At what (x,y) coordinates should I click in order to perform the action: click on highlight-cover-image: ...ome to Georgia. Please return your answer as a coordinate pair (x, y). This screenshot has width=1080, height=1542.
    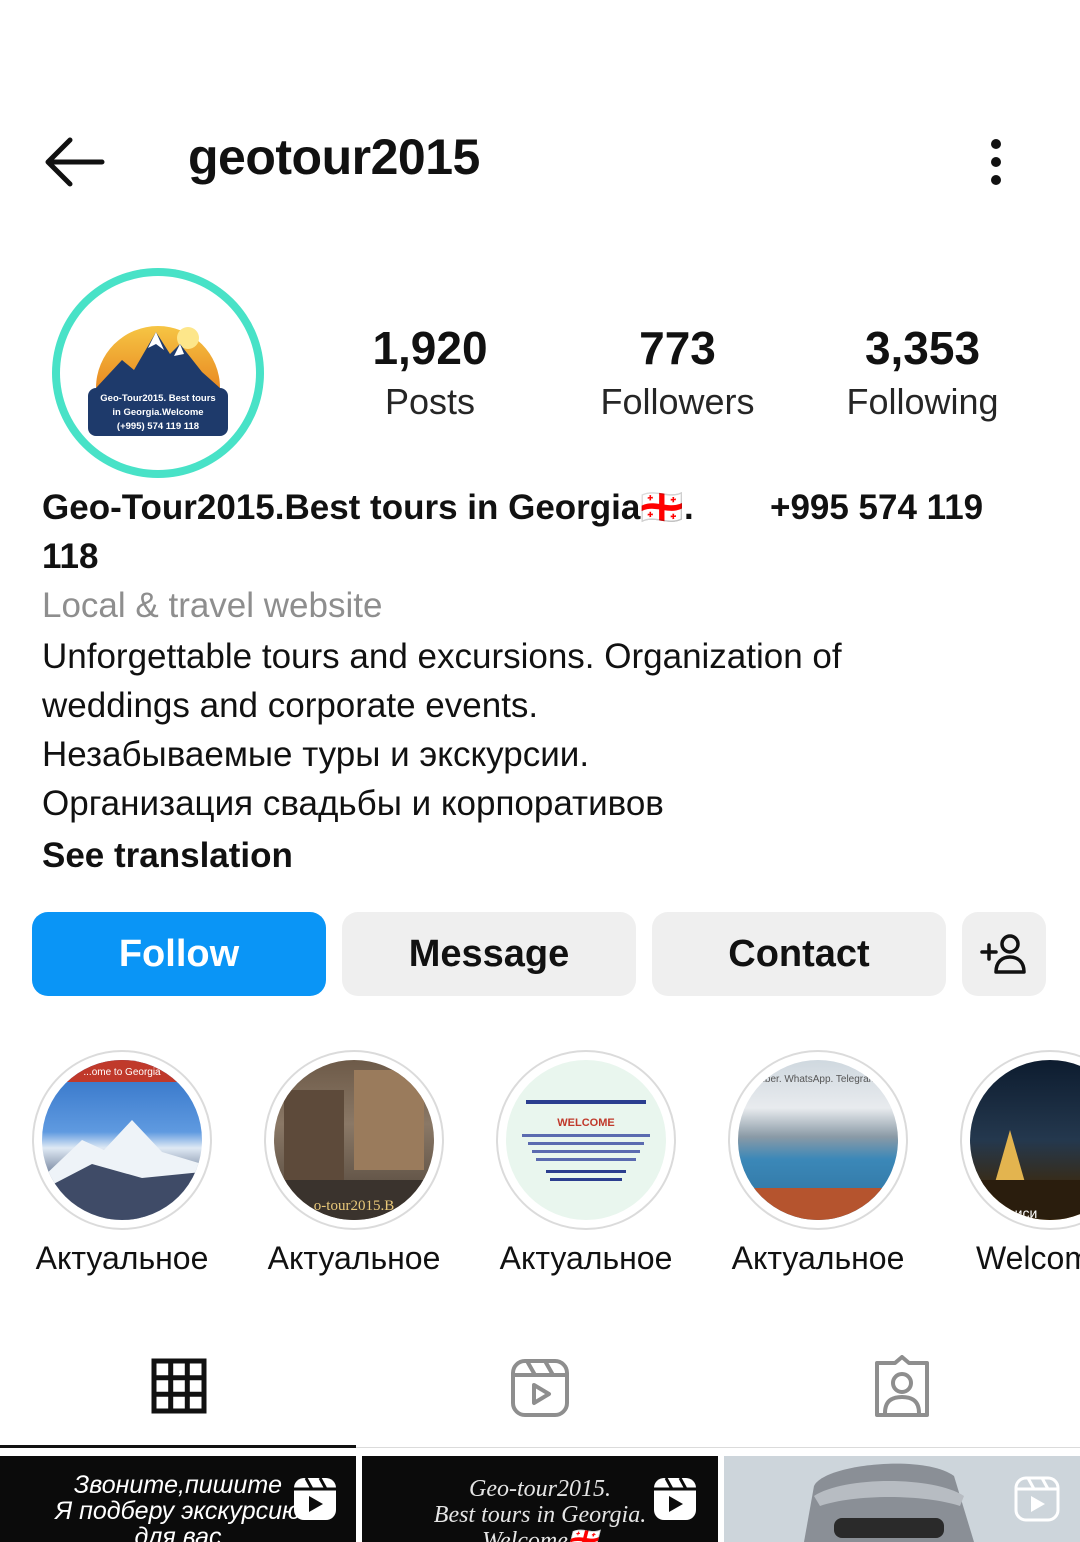
    Looking at the image, I should click on (122, 1140).